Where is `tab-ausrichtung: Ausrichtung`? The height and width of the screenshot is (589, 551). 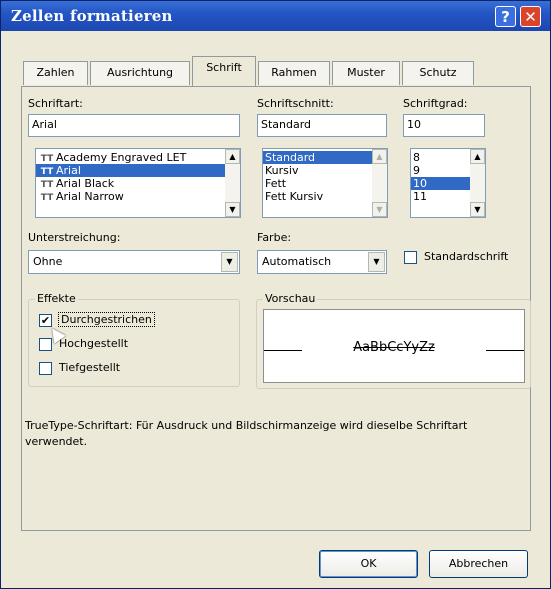 tab-ausrichtung: Ausrichtung is located at coordinates (140, 73).